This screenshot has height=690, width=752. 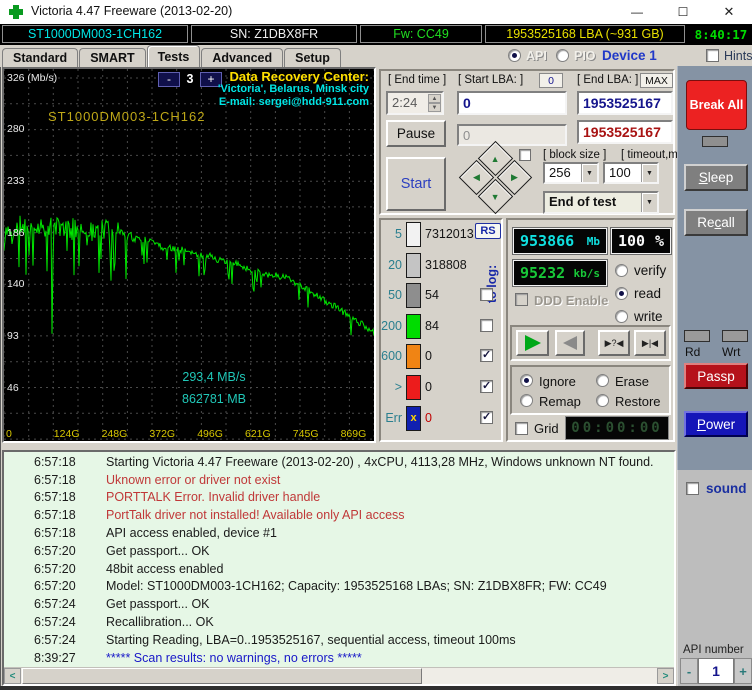 I want to click on end-time-value: 2:24, so click(x=405, y=102).